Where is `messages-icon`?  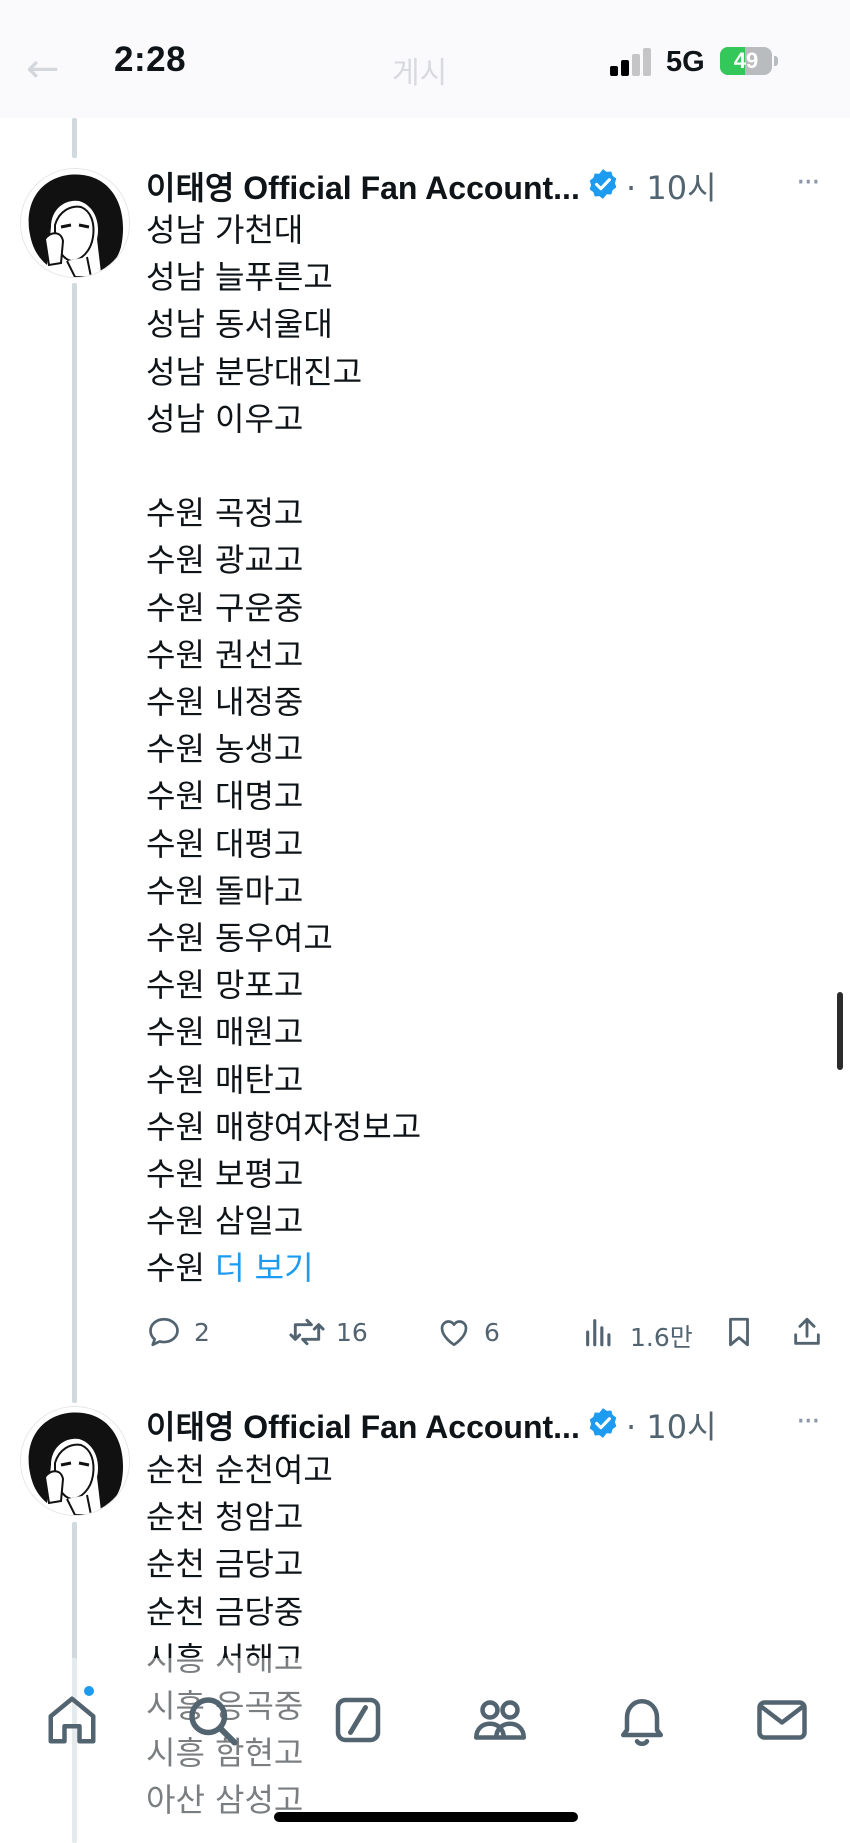 messages-icon is located at coordinates (782, 1720).